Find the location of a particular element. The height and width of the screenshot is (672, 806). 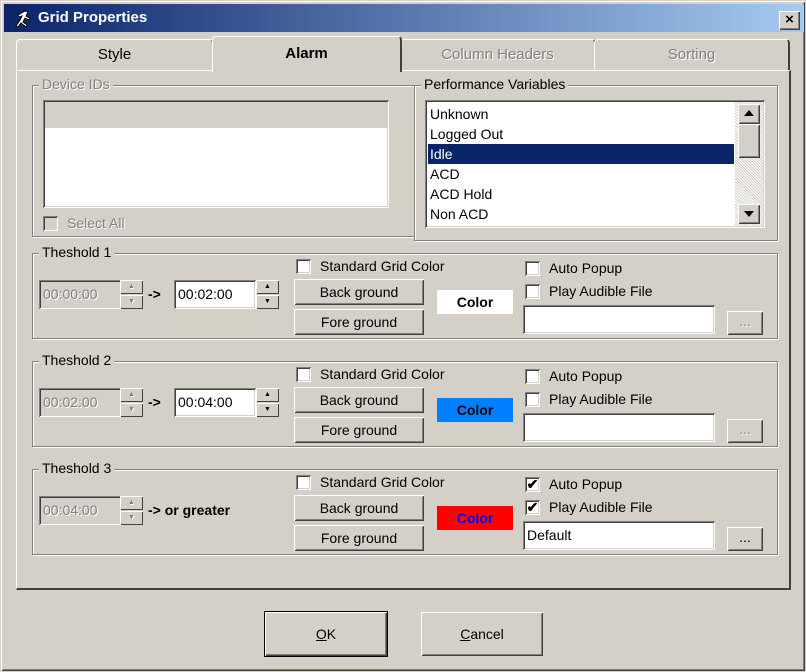

threshold-3-or-greater: -> or greater is located at coordinates (189, 510).